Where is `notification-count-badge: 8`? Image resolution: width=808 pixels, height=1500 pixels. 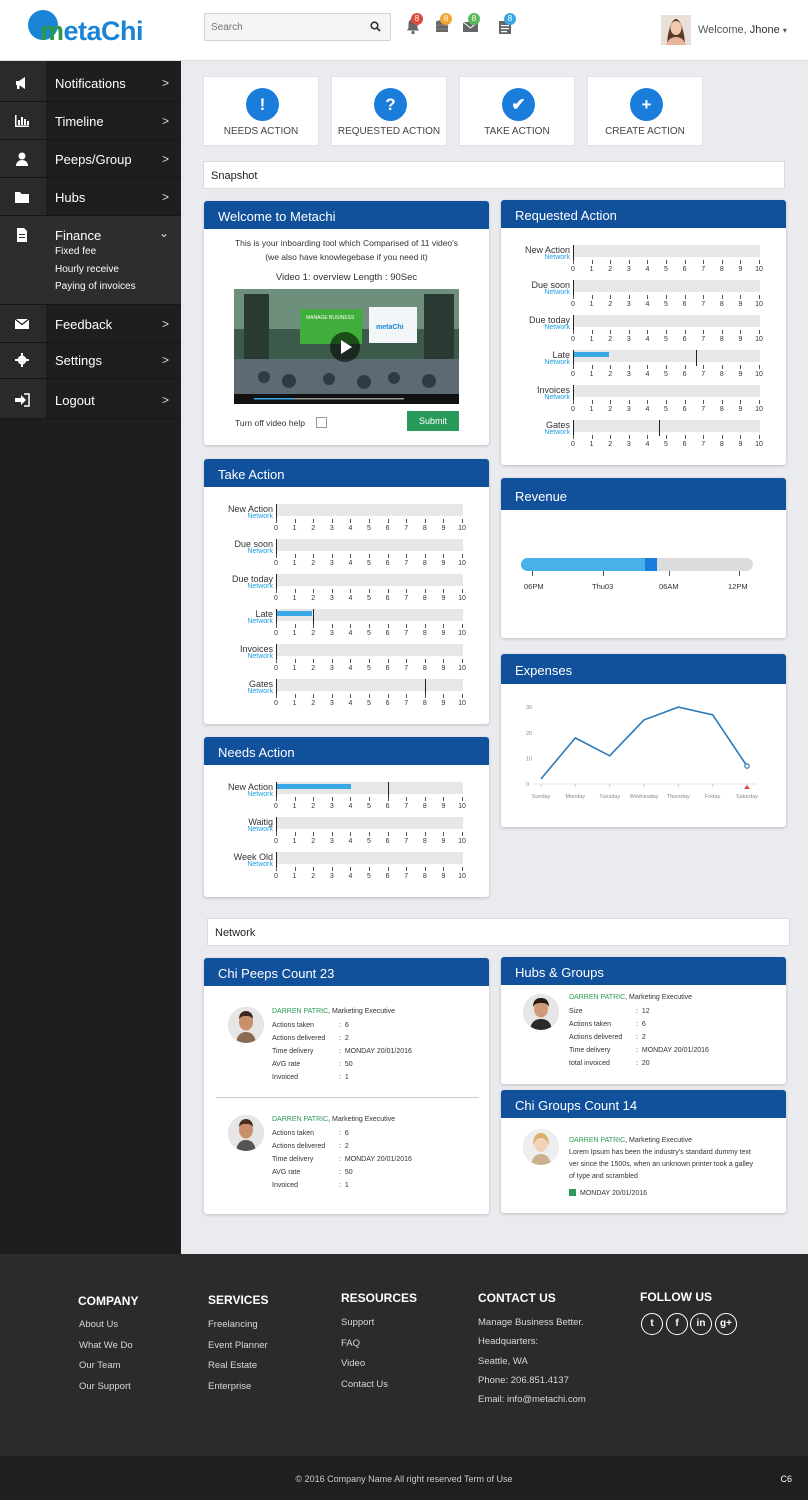 notification-count-badge: 8 is located at coordinates (417, 19).